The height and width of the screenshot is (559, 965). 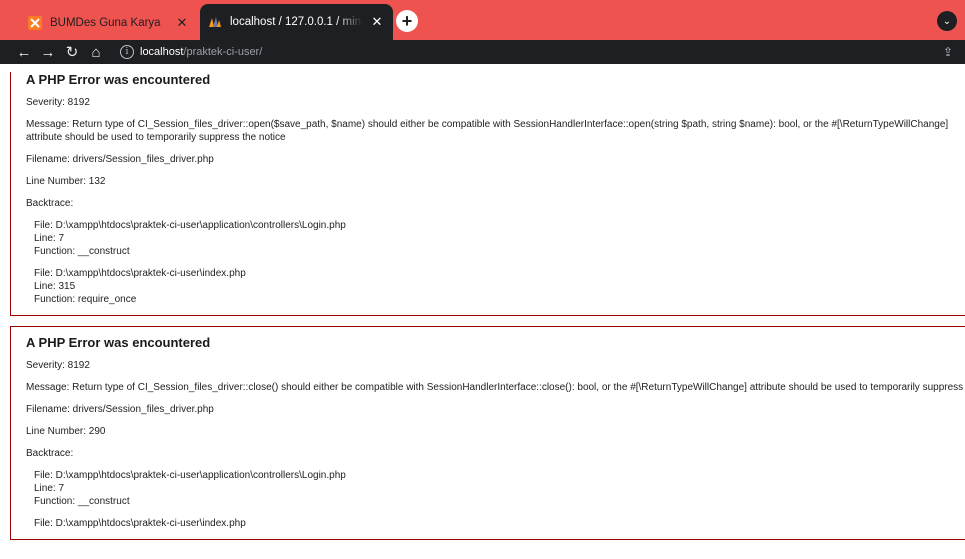 What do you see at coordinates (85, 299) in the screenshot?
I see `trace-function: Function: require_once` at bounding box center [85, 299].